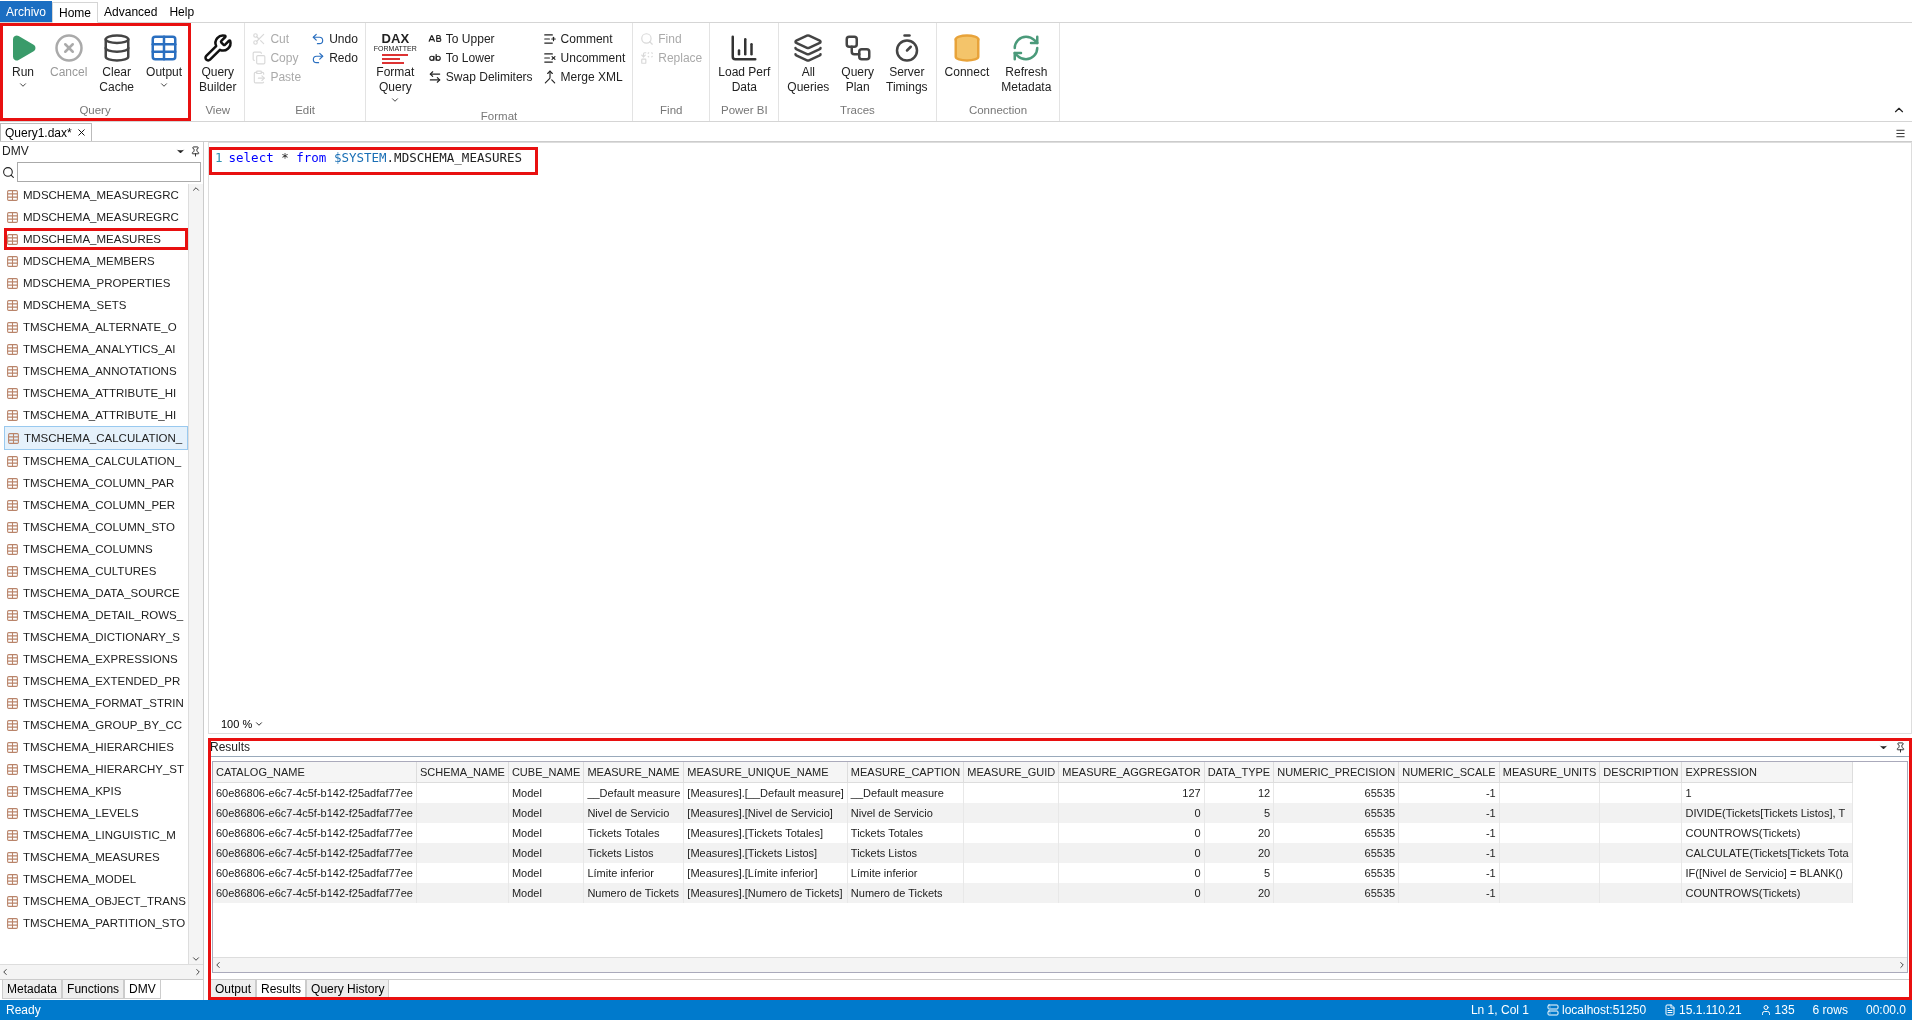 This screenshot has width=1912, height=1020. I want to click on column-header: MEASURE_CAPTION, so click(905, 772).